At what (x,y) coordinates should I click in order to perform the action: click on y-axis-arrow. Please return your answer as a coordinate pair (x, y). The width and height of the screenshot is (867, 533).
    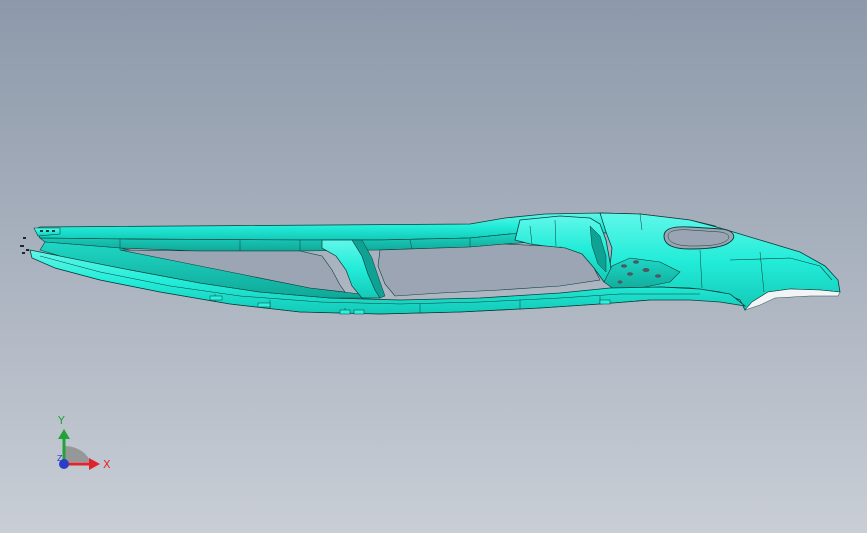
    Looking at the image, I should click on (64, 434).